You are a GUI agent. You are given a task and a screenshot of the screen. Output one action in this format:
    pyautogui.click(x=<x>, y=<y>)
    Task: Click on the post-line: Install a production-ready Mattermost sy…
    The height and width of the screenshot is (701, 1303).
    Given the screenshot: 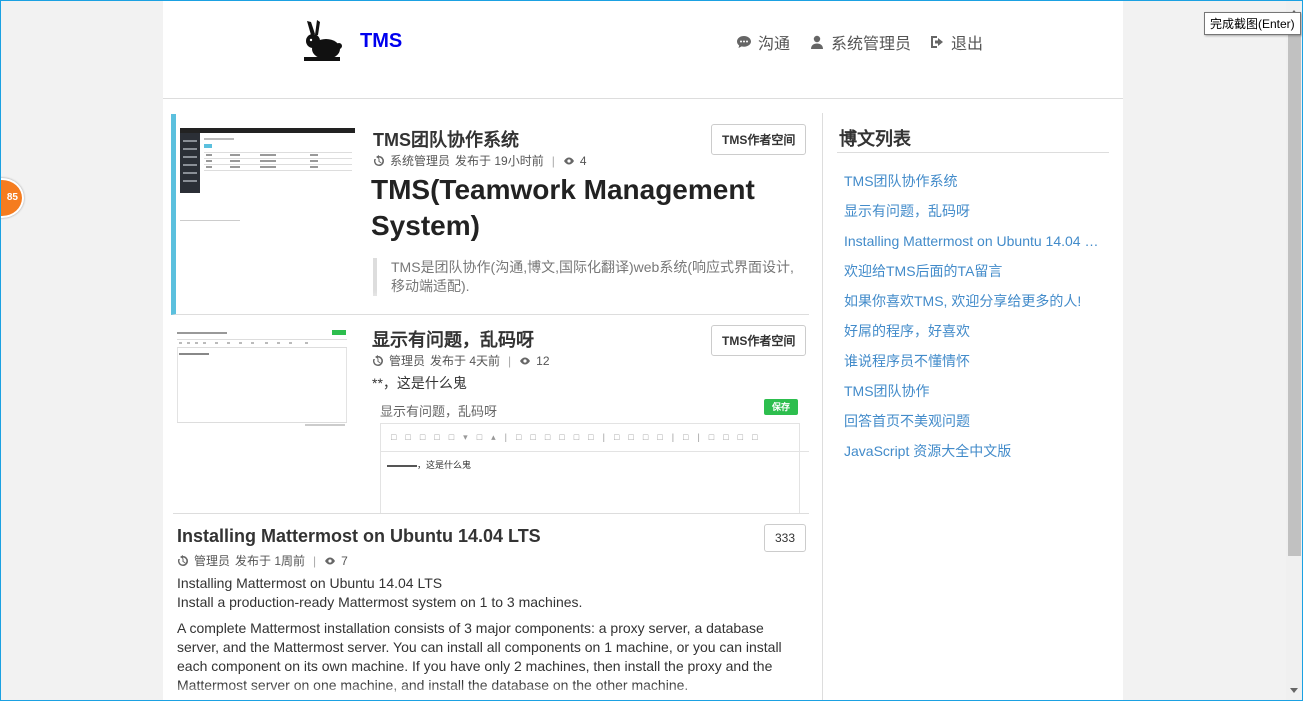 What is the action you would take?
    pyautogui.click(x=380, y=602)
    